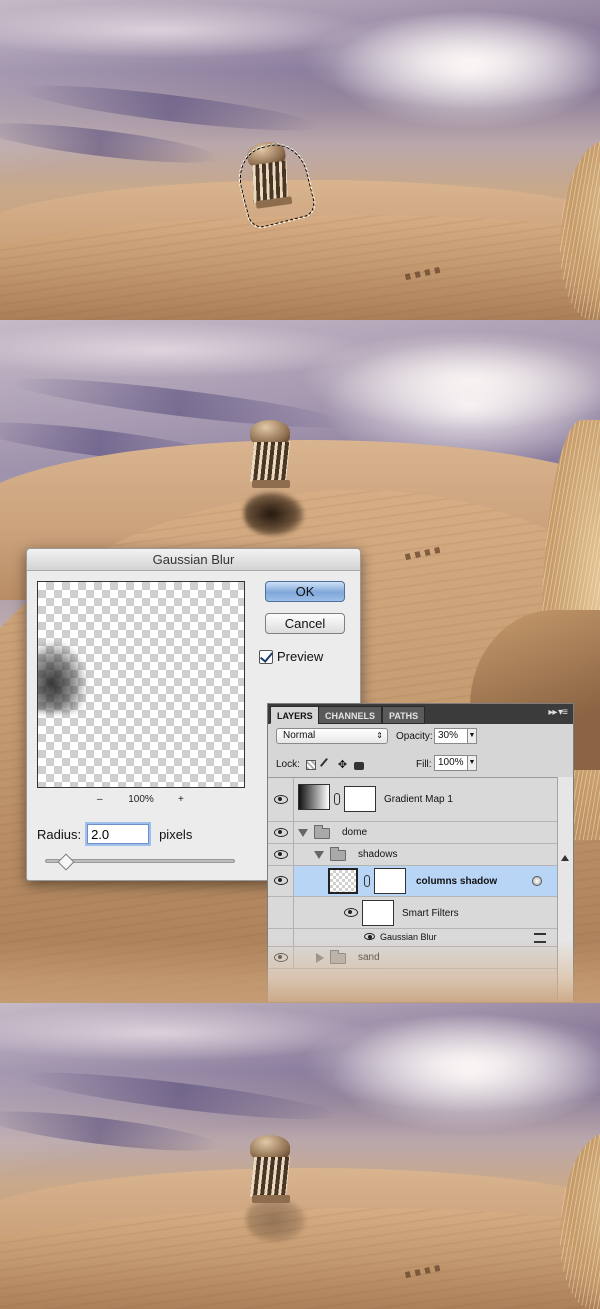 The width and height of the screenshot is (600, 1309). I want to click on radius-unit: pixels, so click(176, 834).